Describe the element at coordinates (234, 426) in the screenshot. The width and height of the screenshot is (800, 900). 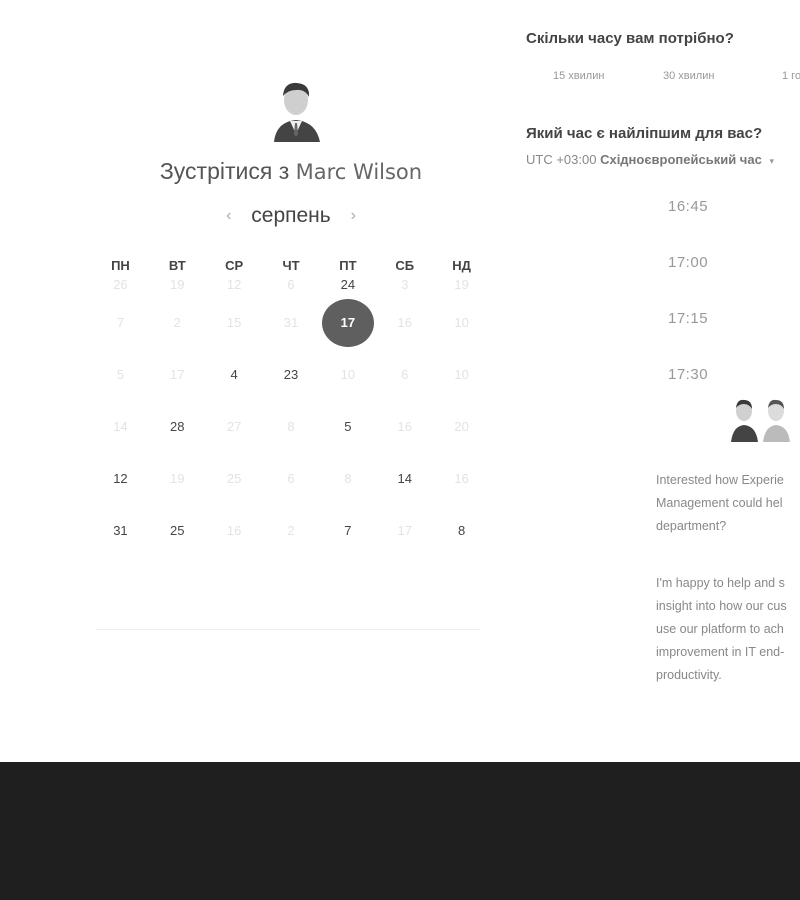
I see `calendar-day: 27` at that location.